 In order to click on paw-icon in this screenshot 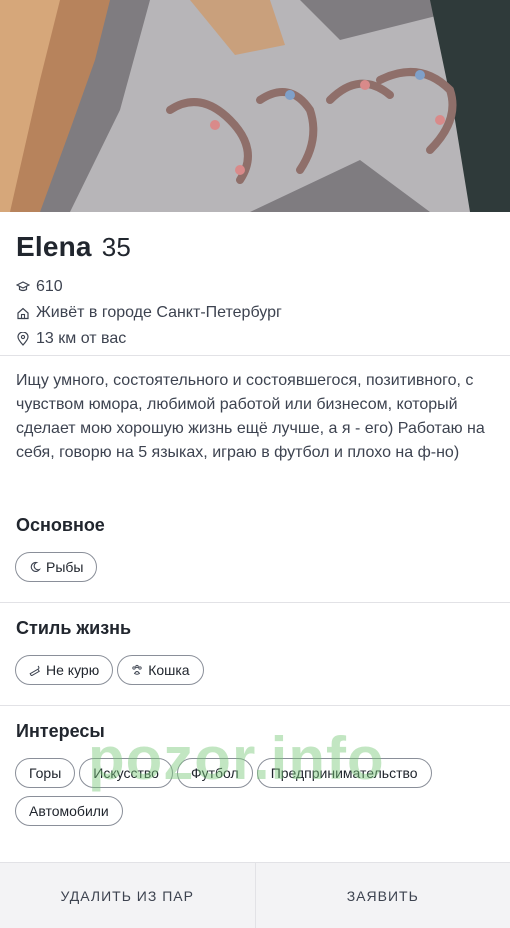, I will do `click(137, 670)`.